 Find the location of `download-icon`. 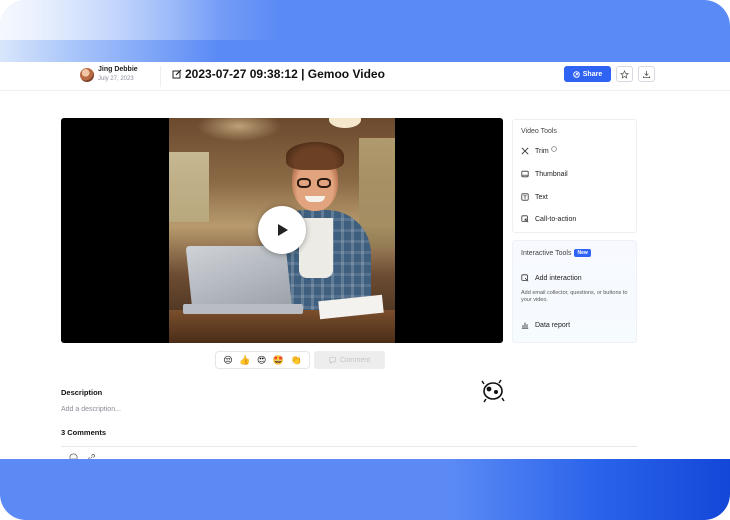

download-icon is located at coordinates (646, 74).